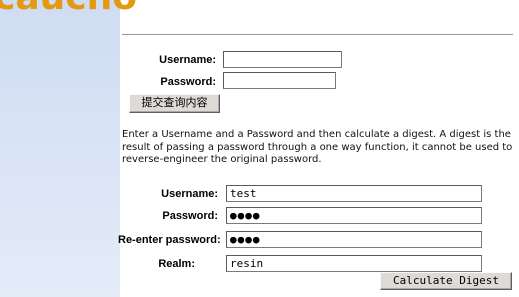 This screenshot has height=297, width=519. What do you see at coordinates (354, 263) in the screenshot?
I see `realm-input: resin` at bounding box center [354, 263].